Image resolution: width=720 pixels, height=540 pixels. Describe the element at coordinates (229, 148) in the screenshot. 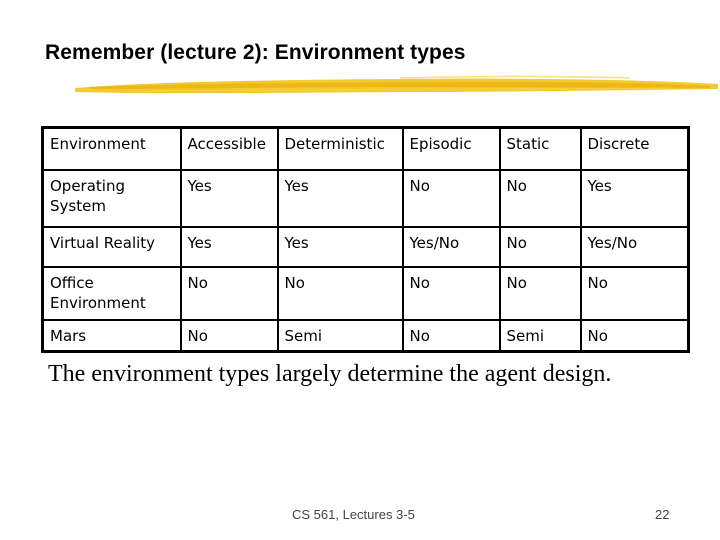

I see `header-cell: Accessible` at that location.